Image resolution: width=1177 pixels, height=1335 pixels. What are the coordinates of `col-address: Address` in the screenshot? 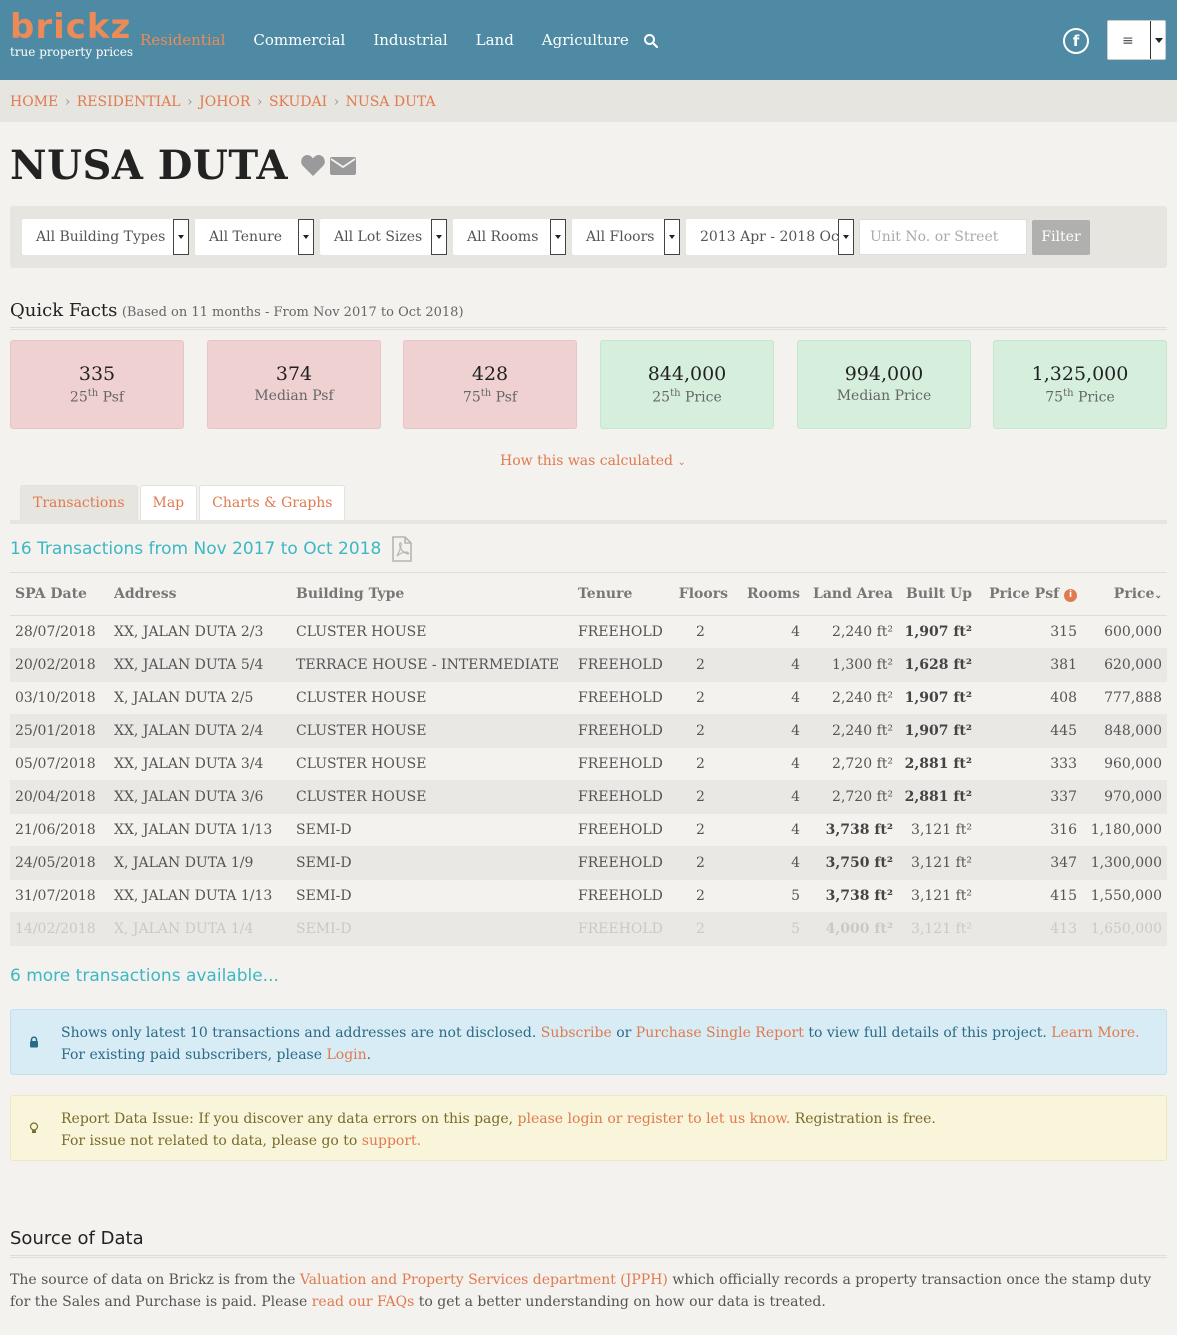 It's located at (200, 594).